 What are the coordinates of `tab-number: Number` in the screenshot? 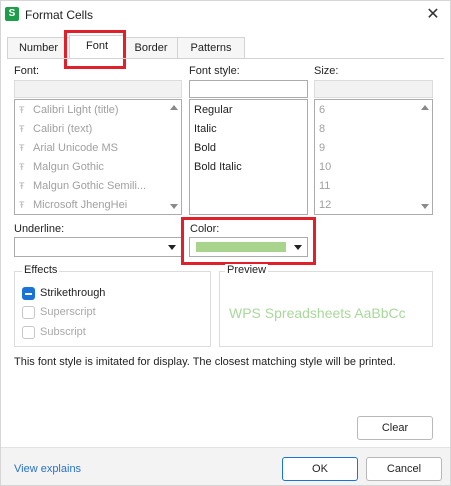 It's located at (38, 48).